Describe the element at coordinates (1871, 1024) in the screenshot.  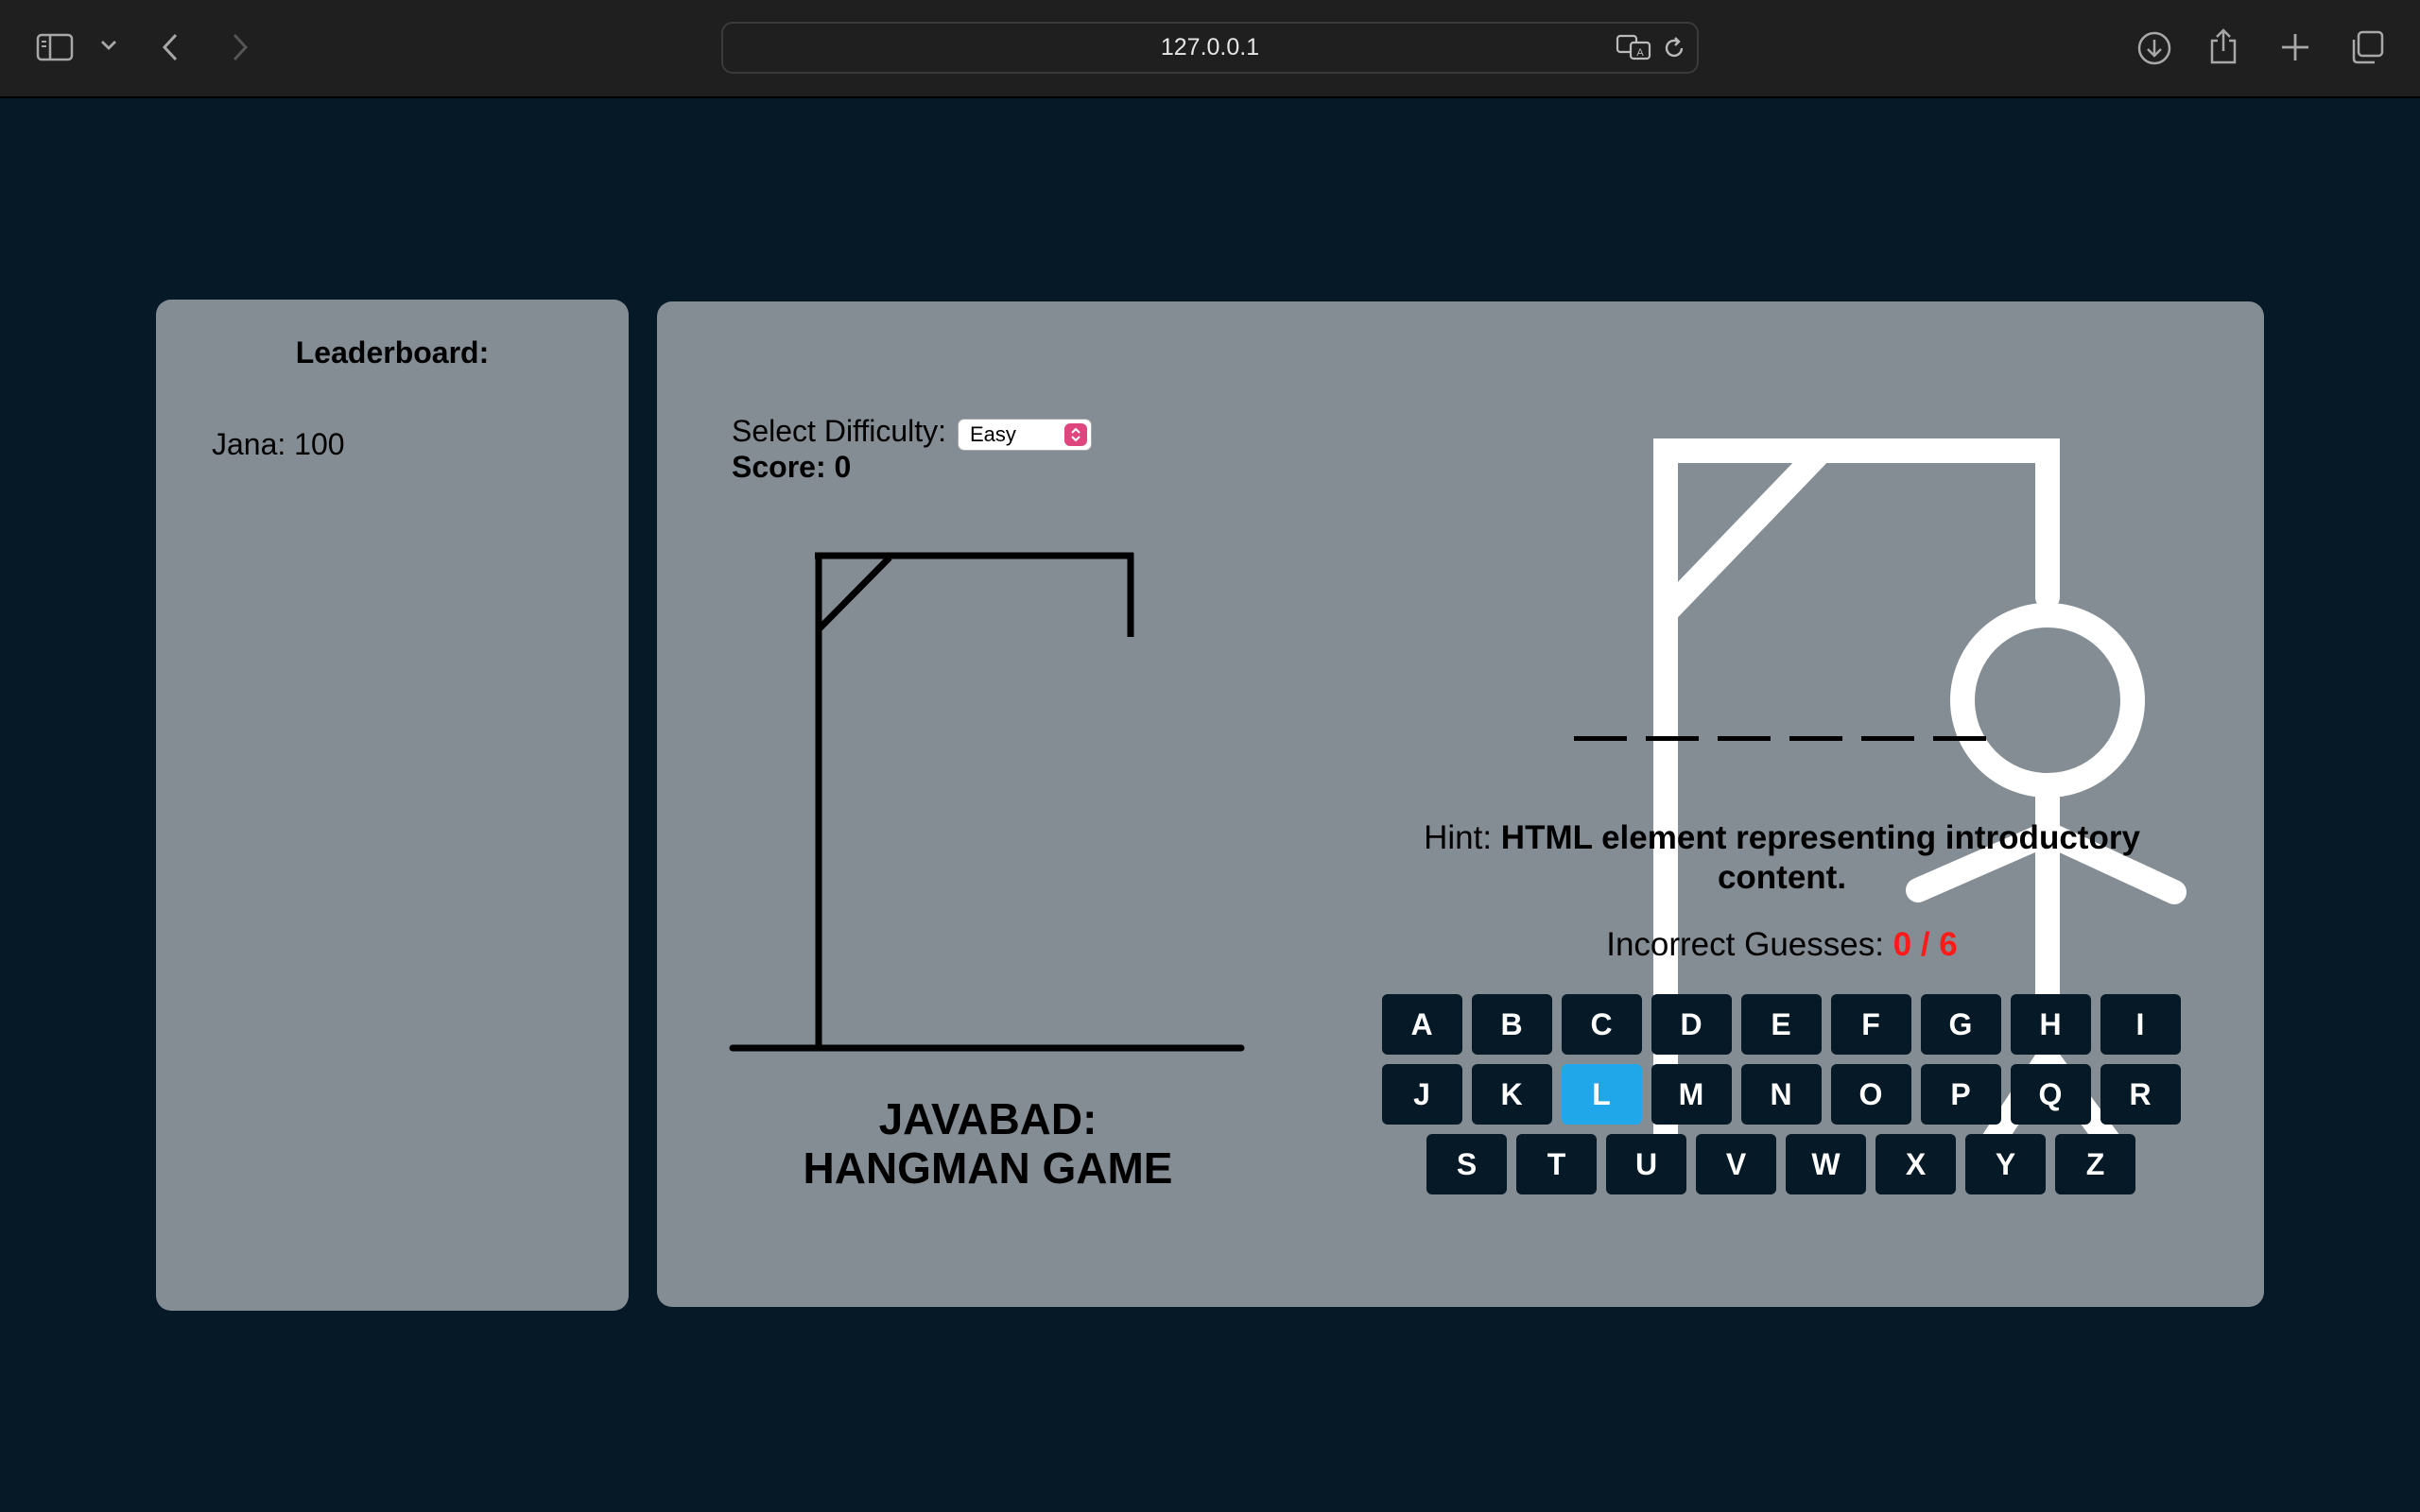
I see `letter-key-f: F` at that location.